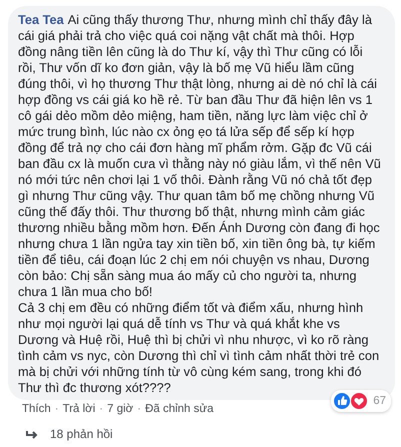 The height and width of the screenshot is (447, 401). Describe the element at coordinates (79, 409) in the screenshot. I see `action-link: Trả lời` at that location.